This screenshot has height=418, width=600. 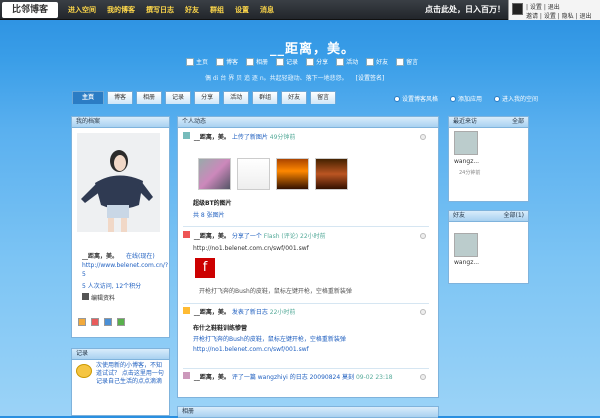 What do you see at coordinates (302, 61) in the screenshot?
I see `quick-nav: 主页 博客 相册 记录 分享 活动 好友 留言` at bounding box center [302, 61].